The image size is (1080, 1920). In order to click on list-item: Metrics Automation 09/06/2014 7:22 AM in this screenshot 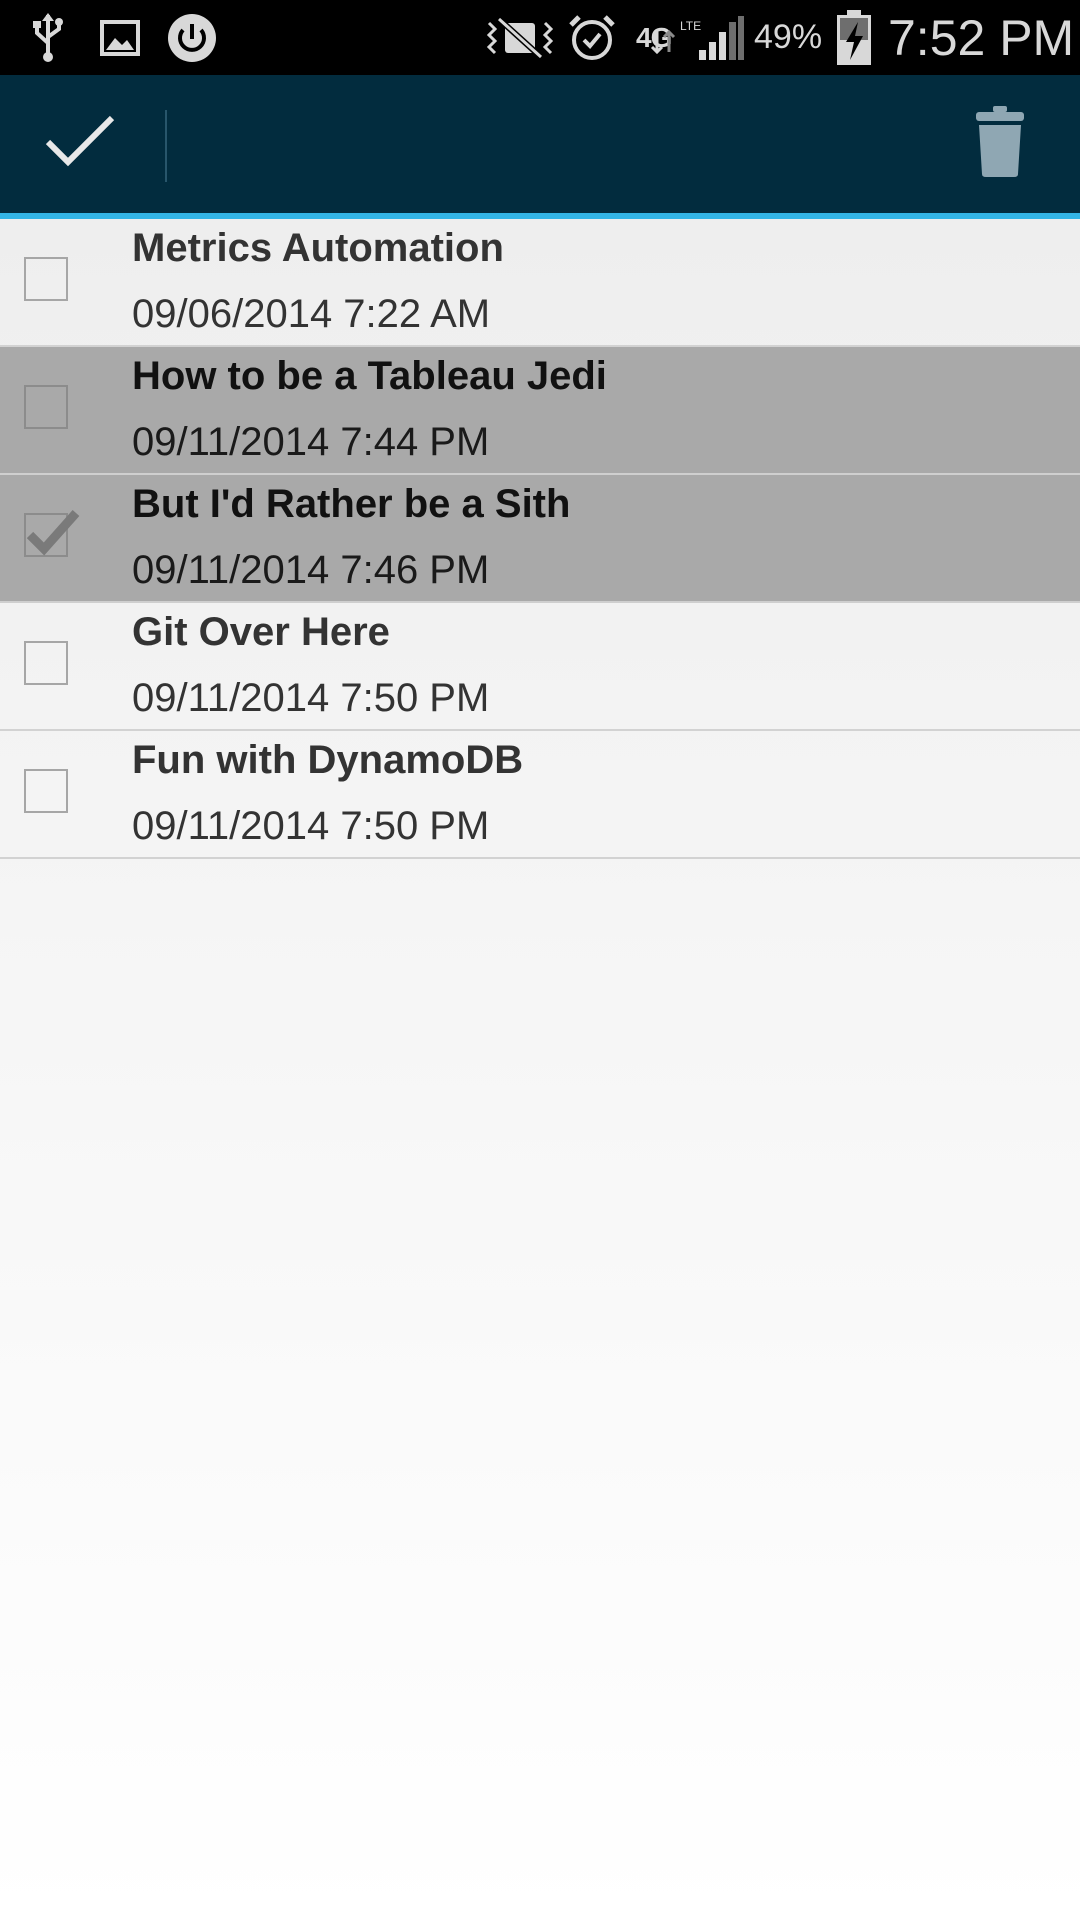, I will do `click(540, 283)`.